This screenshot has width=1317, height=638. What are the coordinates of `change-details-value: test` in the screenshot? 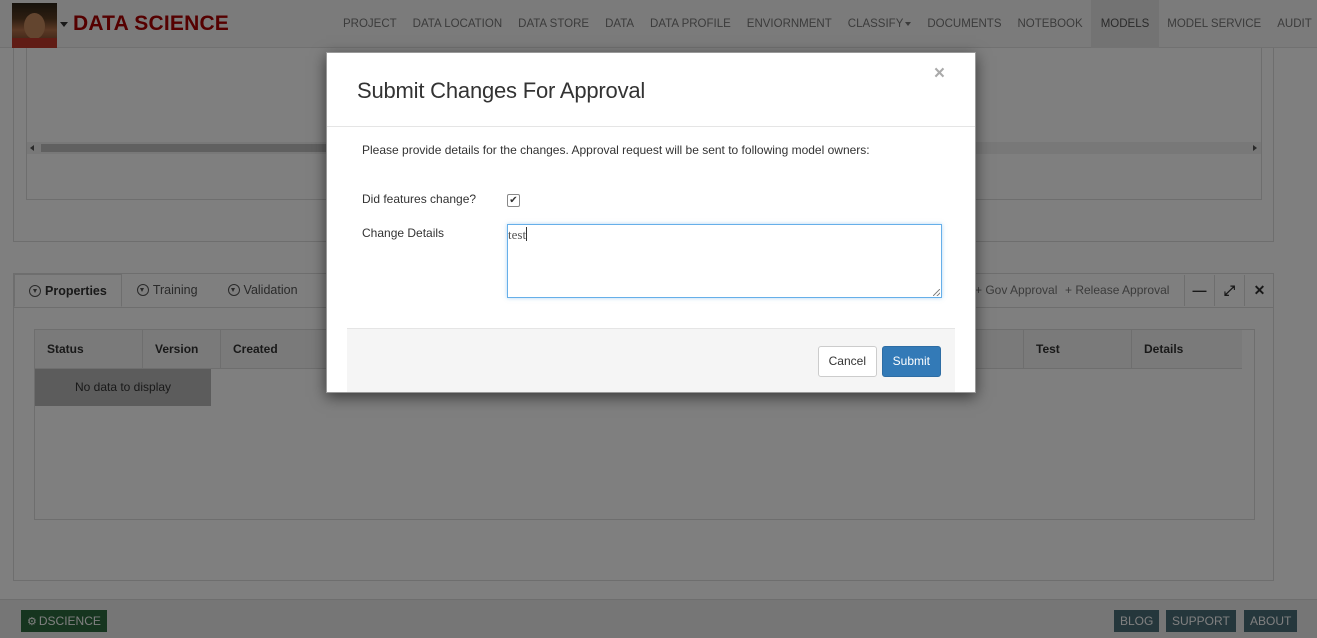 It's located at (517, 234).